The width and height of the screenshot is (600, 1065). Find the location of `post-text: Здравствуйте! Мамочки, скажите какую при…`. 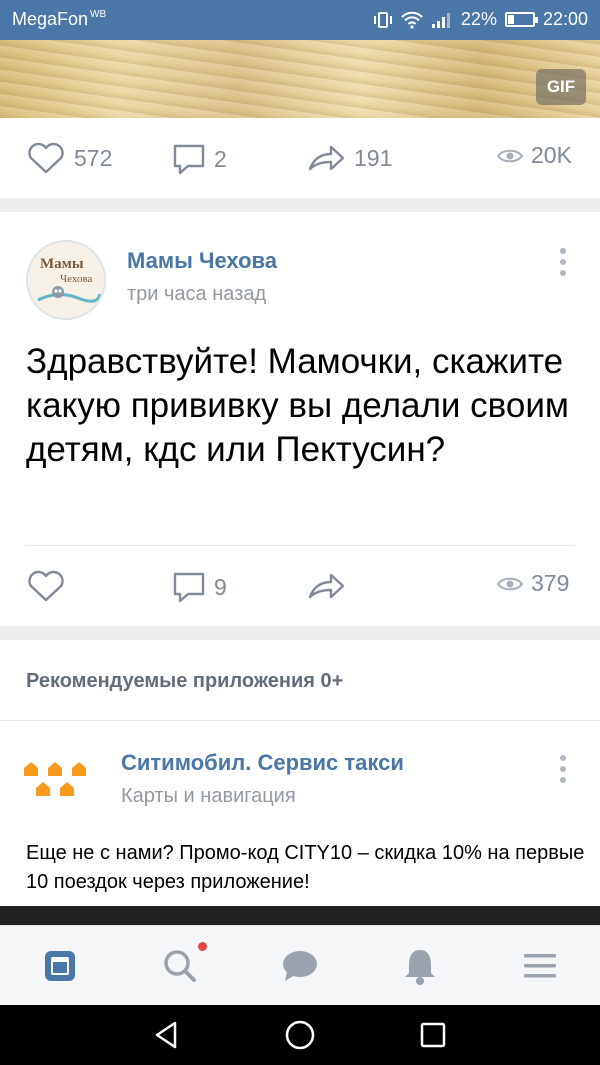

post-text: Здравствуйте! Мамочки, скажите какую при… is located at coordinates (297, 405).